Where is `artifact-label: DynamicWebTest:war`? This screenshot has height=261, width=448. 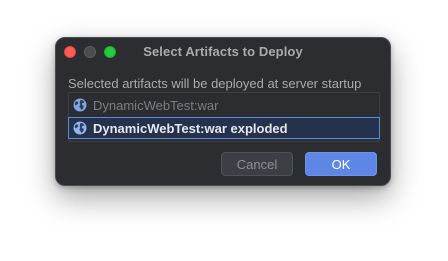 artifact-label: DynamicWebTest:war is located at coordinates (156, 105).